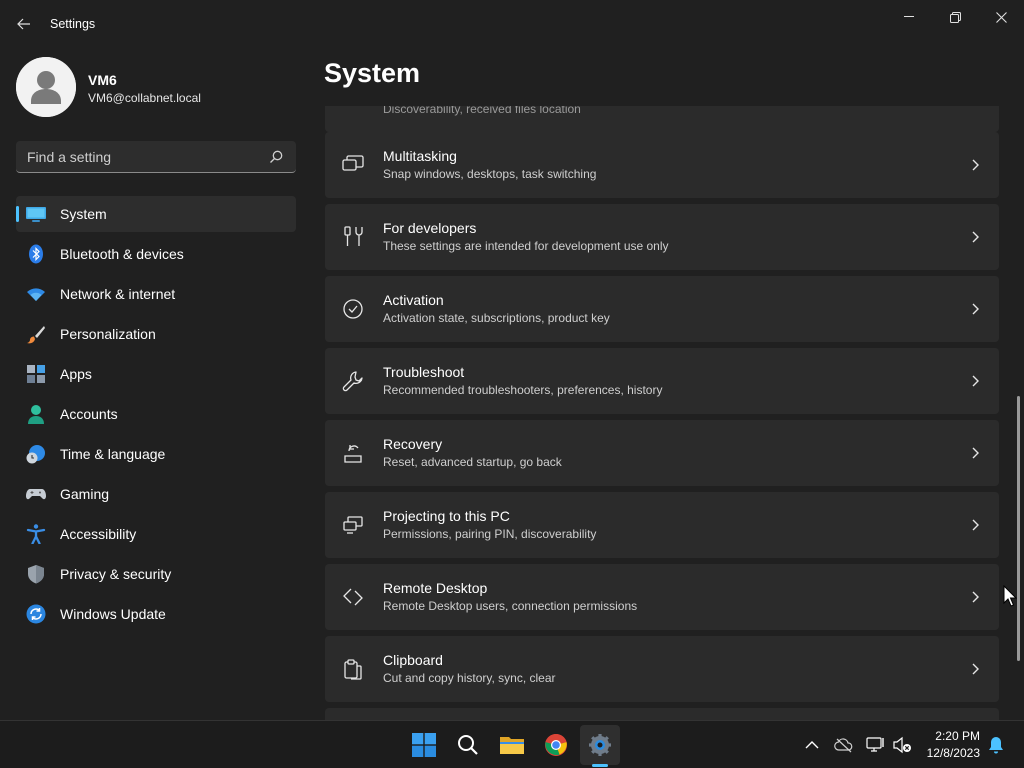  I want to click on settings-item-title: Remote Desktop, so click(435, 588).